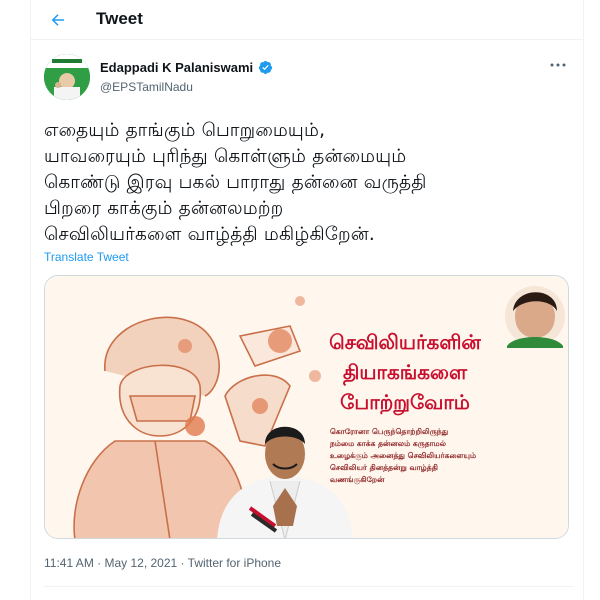  What do you see at coordinates (225, 156) in the screenshot?
I see `tweet-line: யாவரையும் புரிந்து கொள்ளும் தன்மையும்` at bounding box center [225, 156].